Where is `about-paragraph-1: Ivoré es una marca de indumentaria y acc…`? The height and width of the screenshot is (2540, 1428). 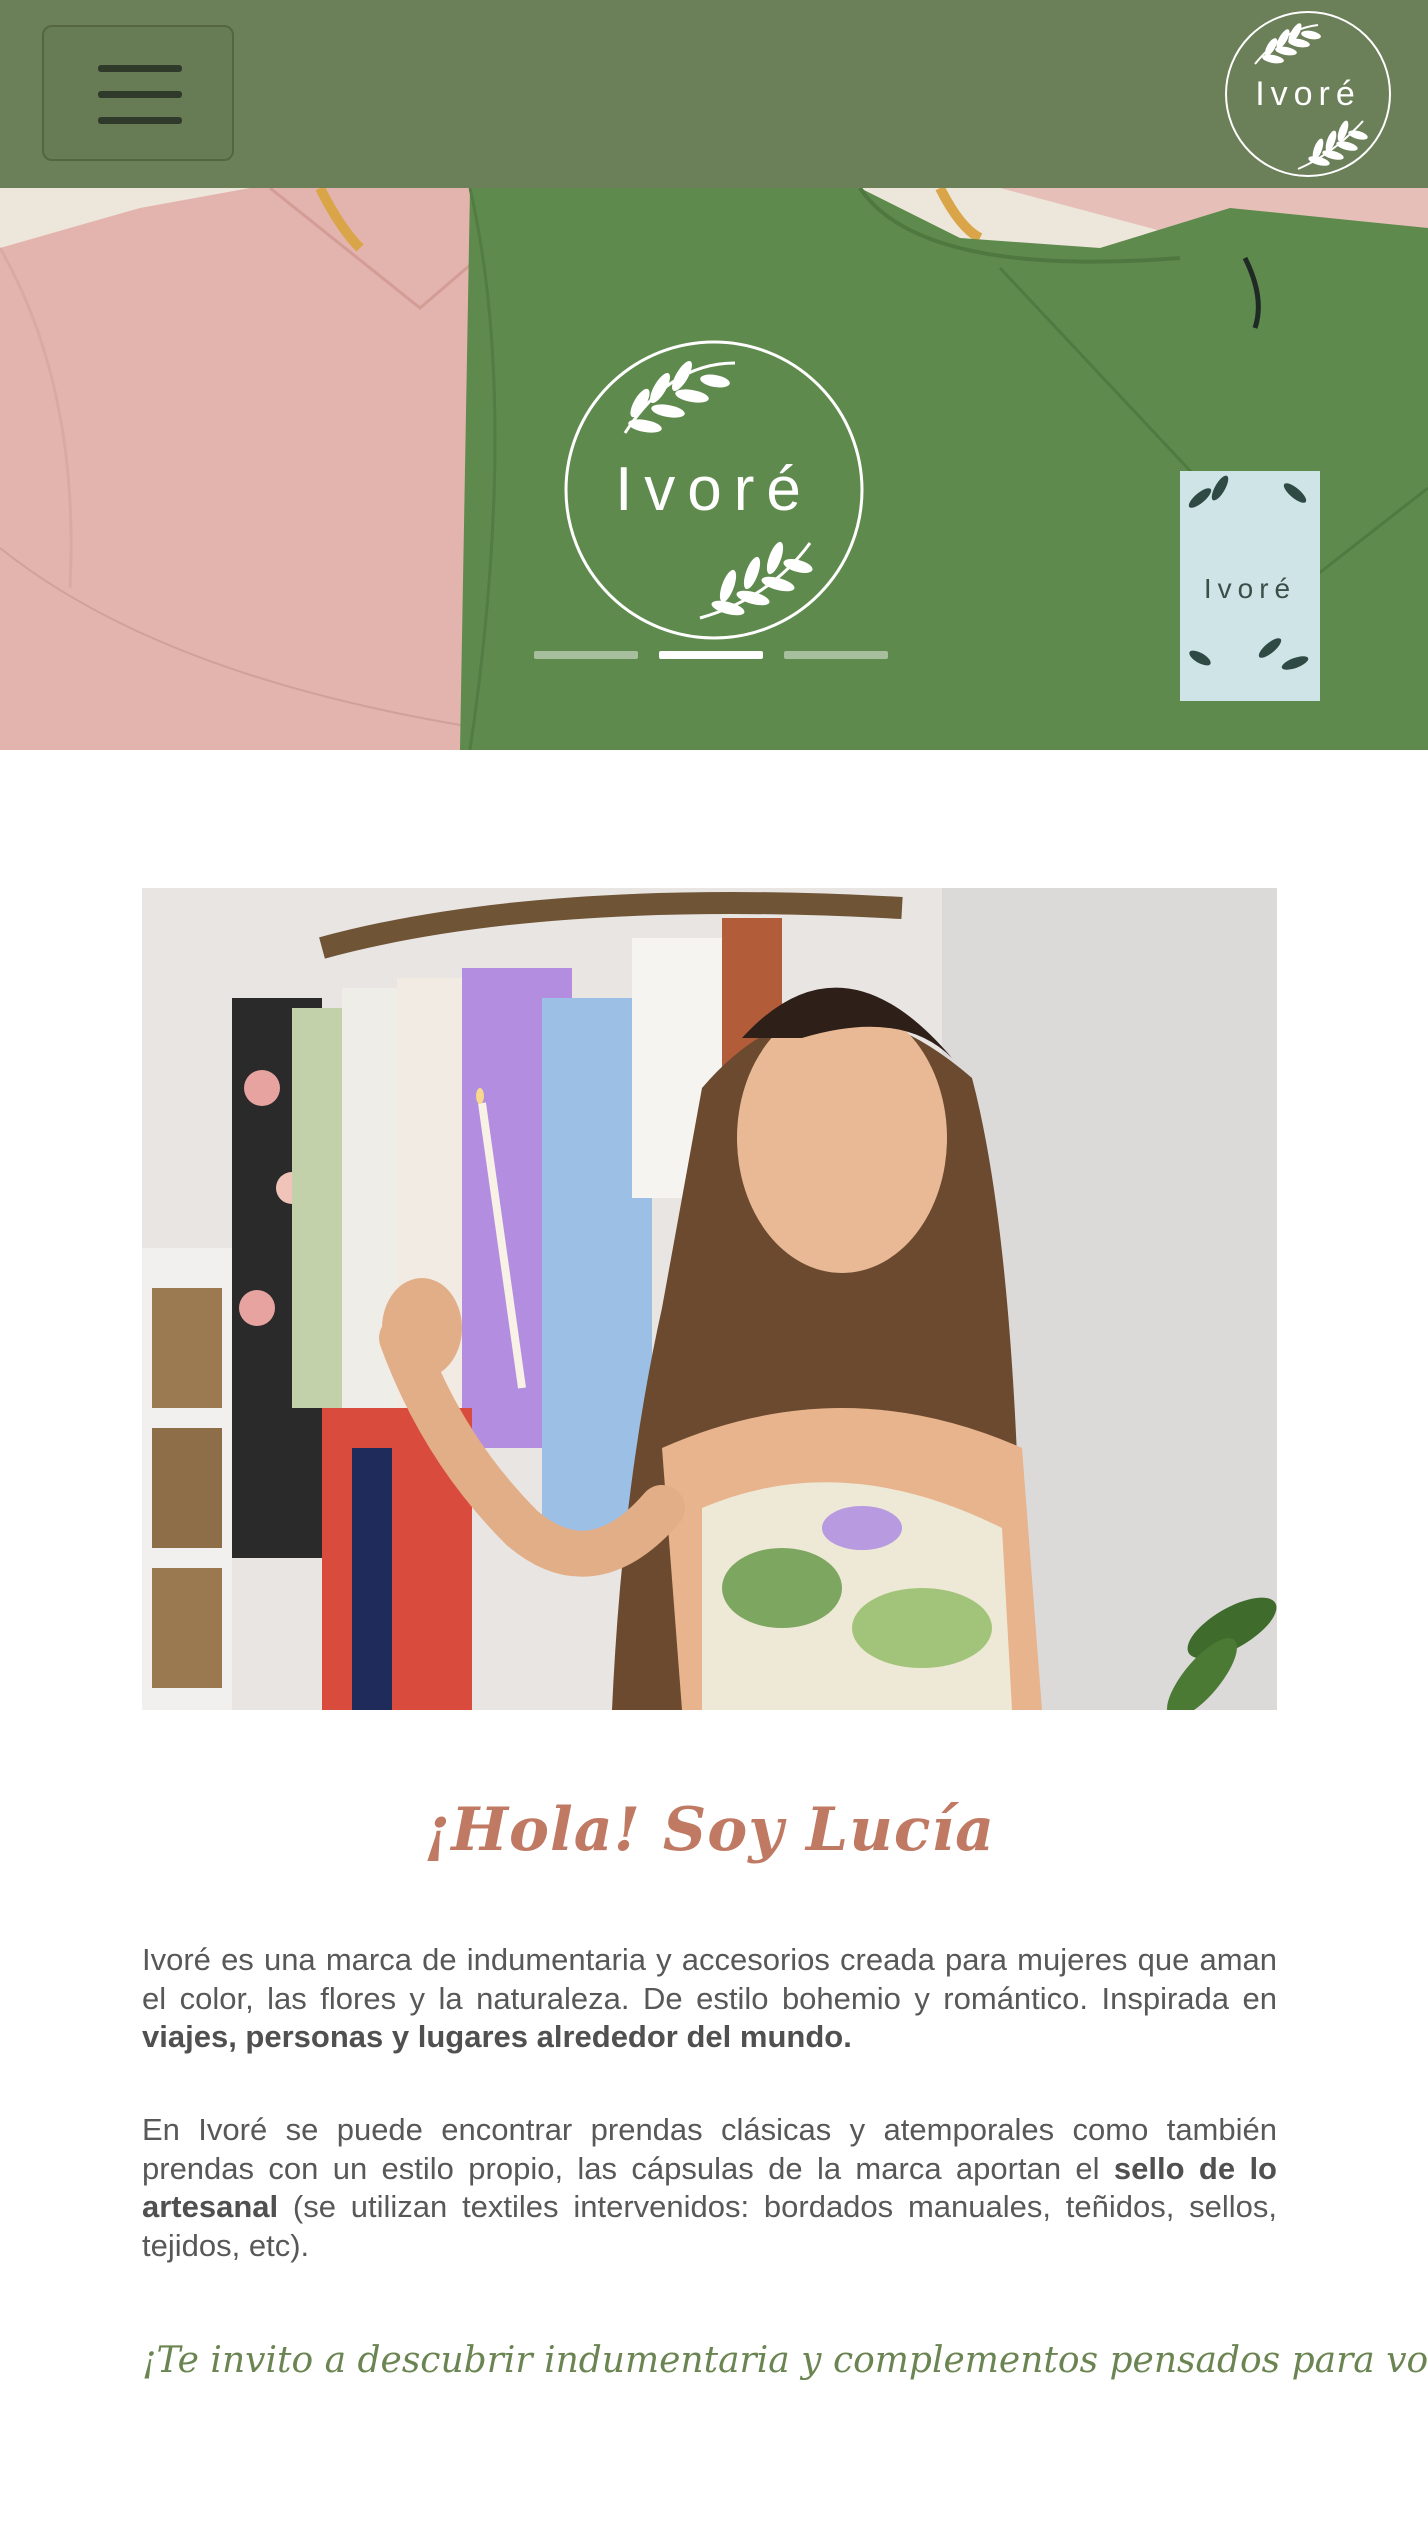
about-paragraph-1: Ivoré es una marca de indumentaria y acc… is located at coordinates (709, 1999).